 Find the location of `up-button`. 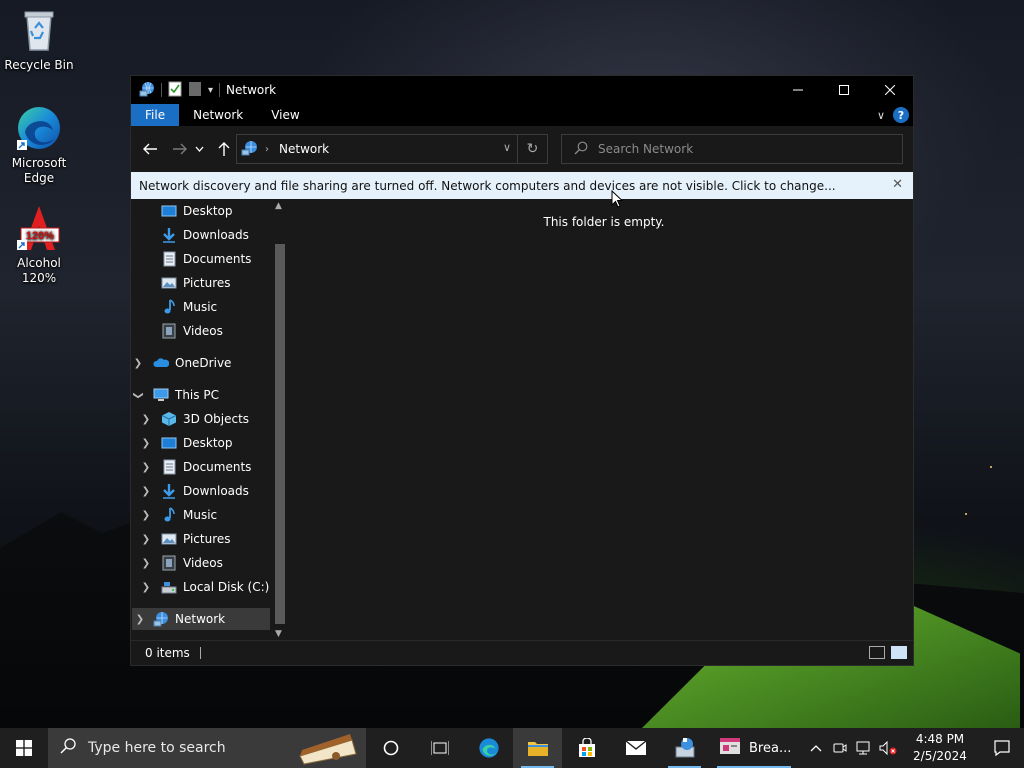

up-button is located at coordinates (224, 149).